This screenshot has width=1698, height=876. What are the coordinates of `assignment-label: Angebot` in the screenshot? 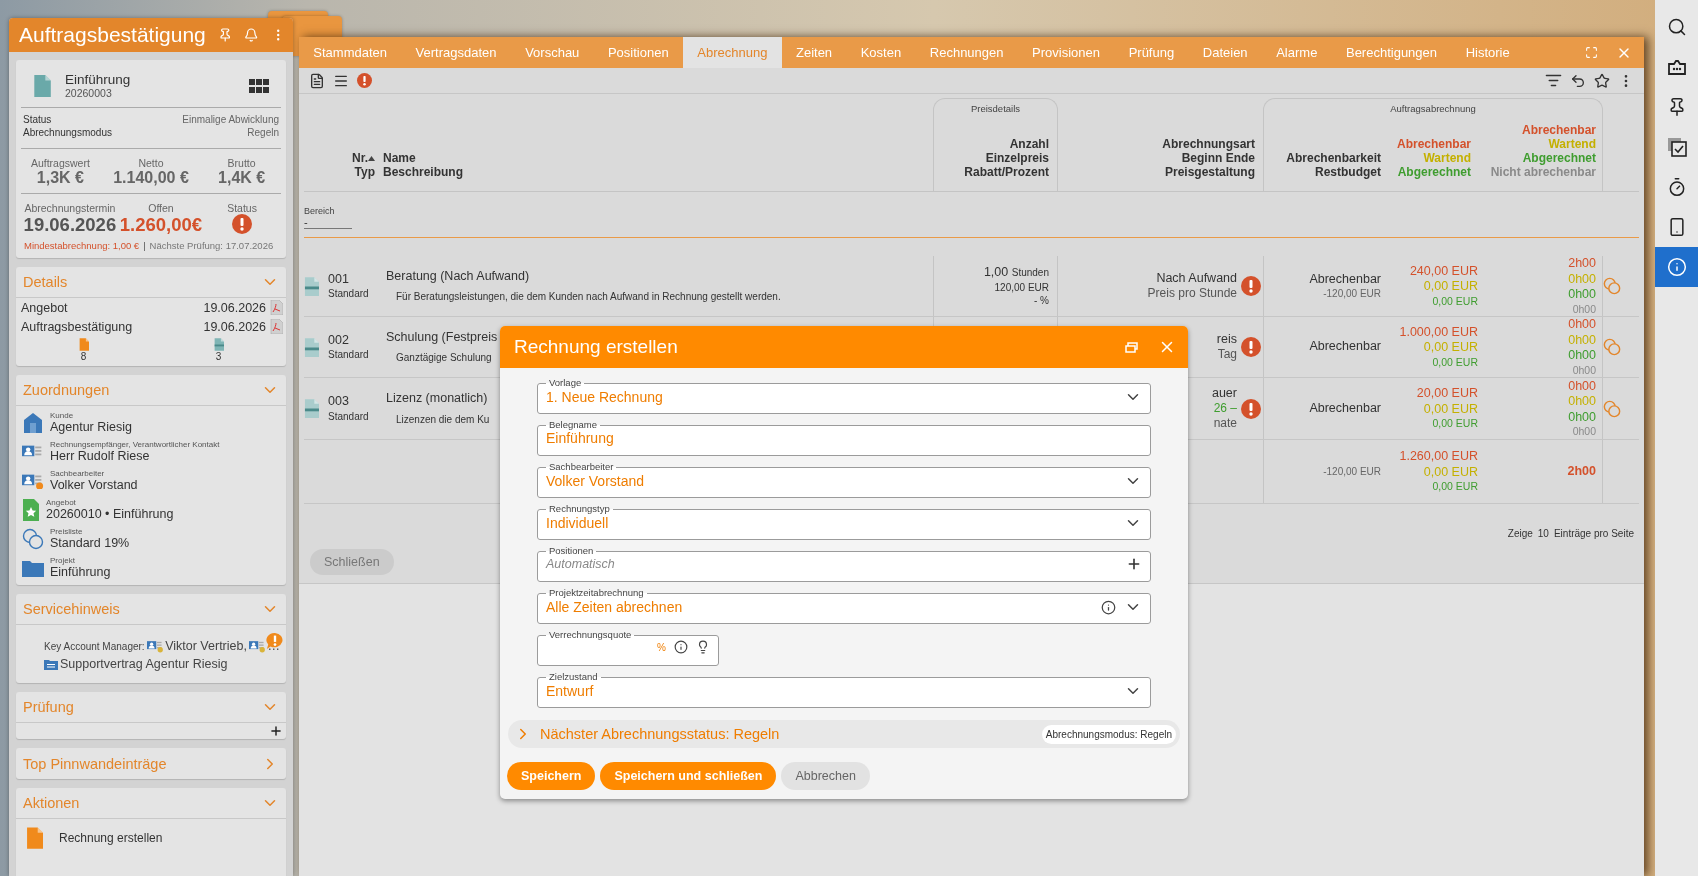 It's located at (61, 502).